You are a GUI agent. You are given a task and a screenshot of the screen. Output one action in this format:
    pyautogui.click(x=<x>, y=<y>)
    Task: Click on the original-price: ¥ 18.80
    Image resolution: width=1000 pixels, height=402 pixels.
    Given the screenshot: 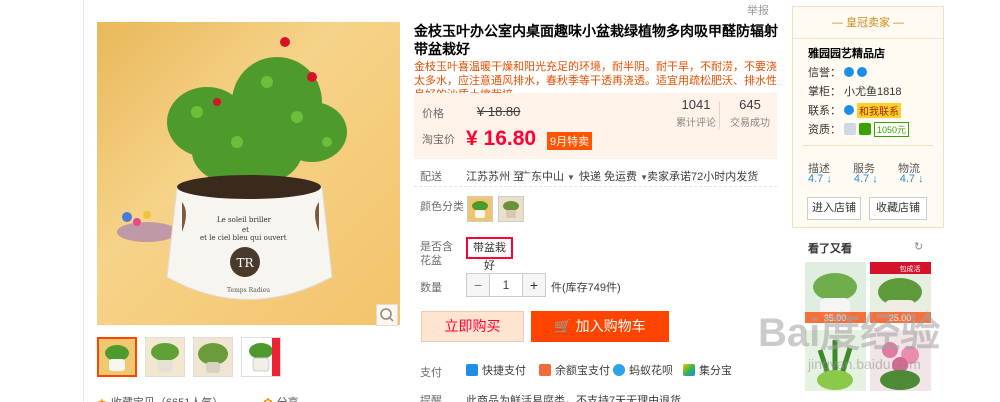 What is the action you would take?
    pyautogui.click(x=499, y=111)
    